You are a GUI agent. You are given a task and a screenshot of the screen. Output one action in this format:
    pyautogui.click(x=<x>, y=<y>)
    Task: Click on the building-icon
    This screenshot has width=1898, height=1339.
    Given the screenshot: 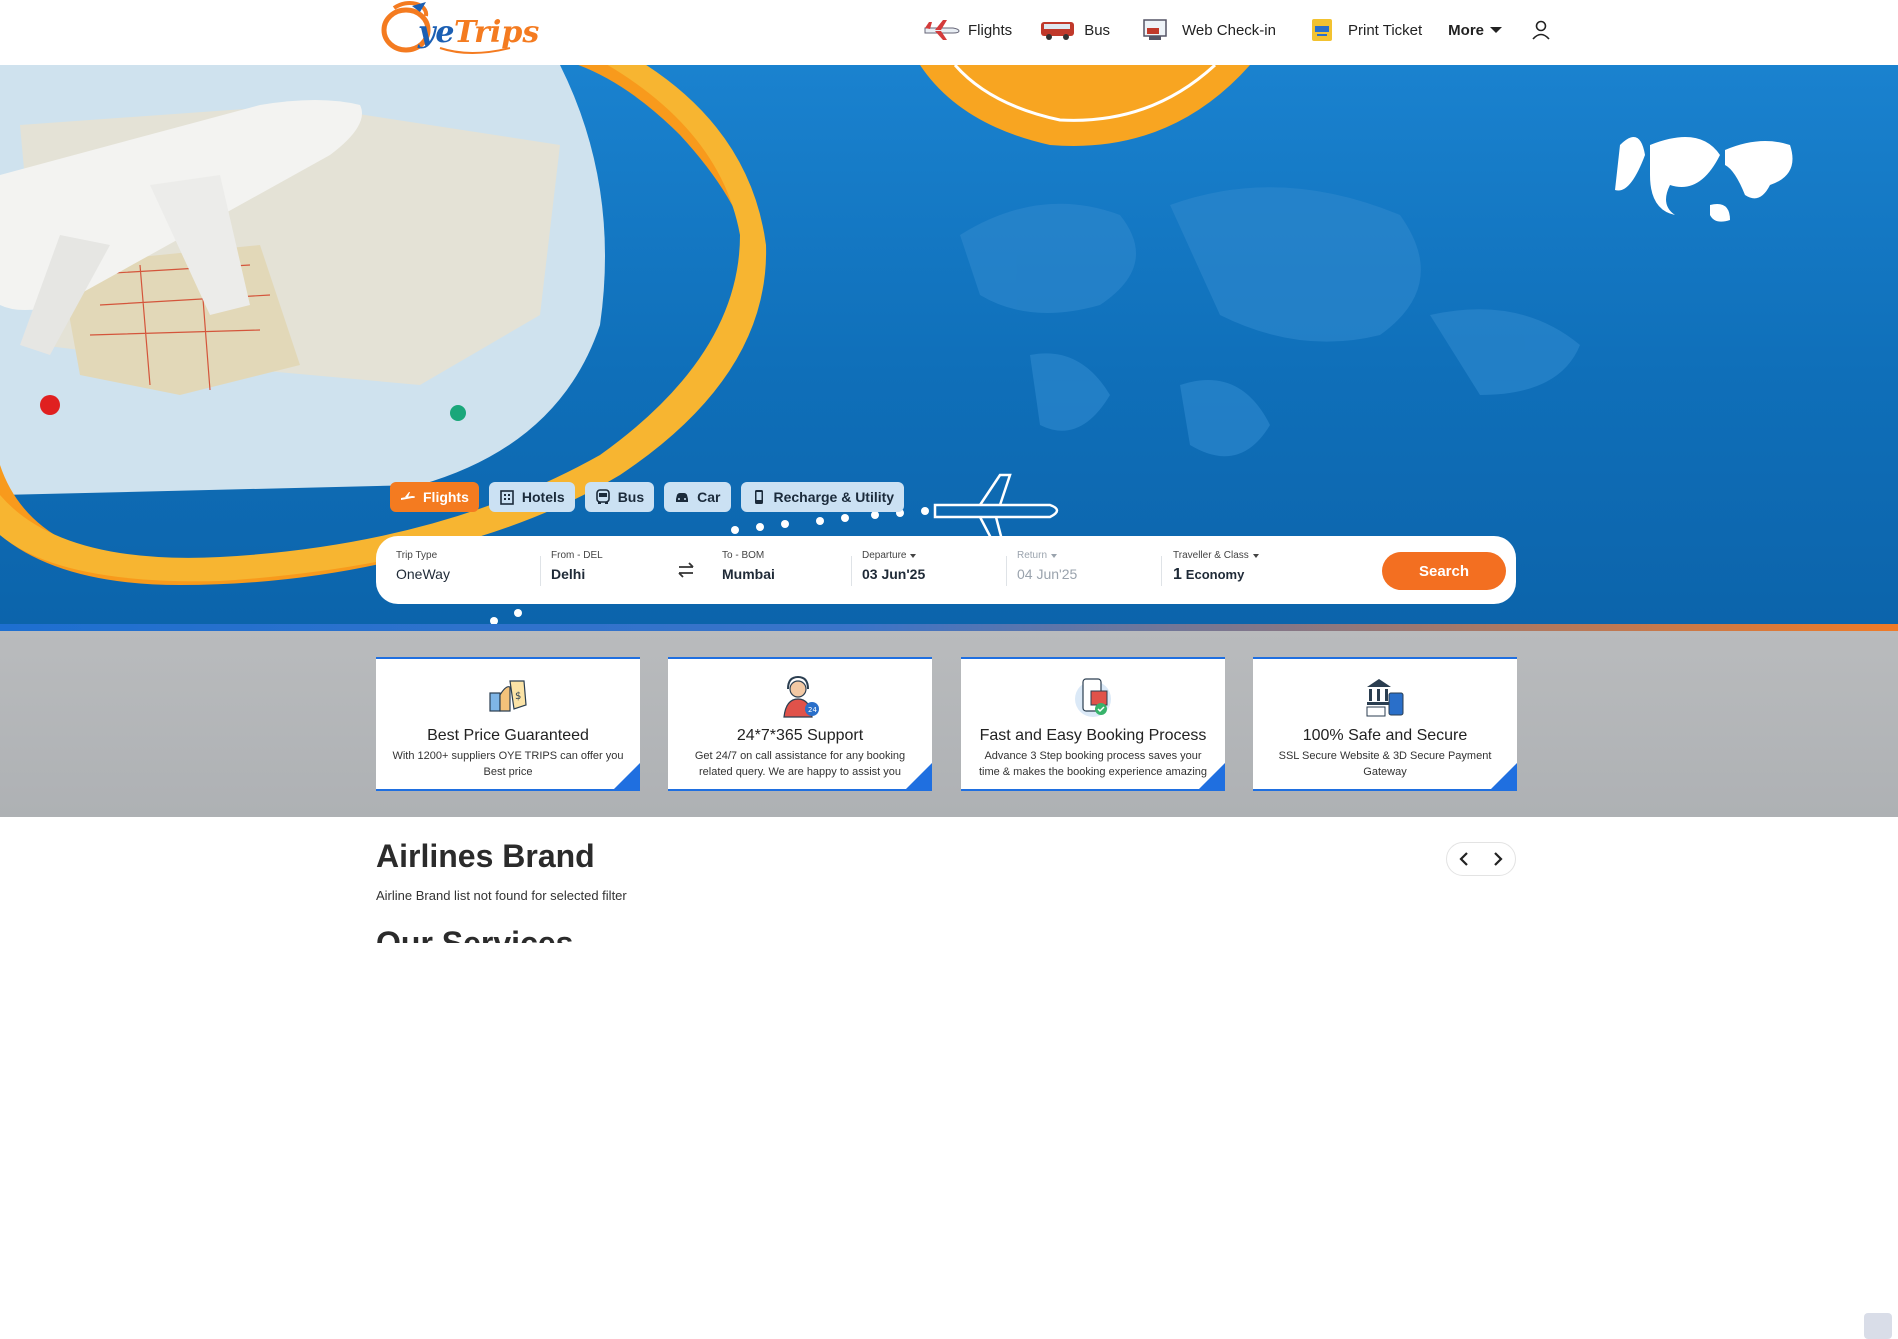 What is the action you would take?
    pyautogui.click(x=507, y=497)
    